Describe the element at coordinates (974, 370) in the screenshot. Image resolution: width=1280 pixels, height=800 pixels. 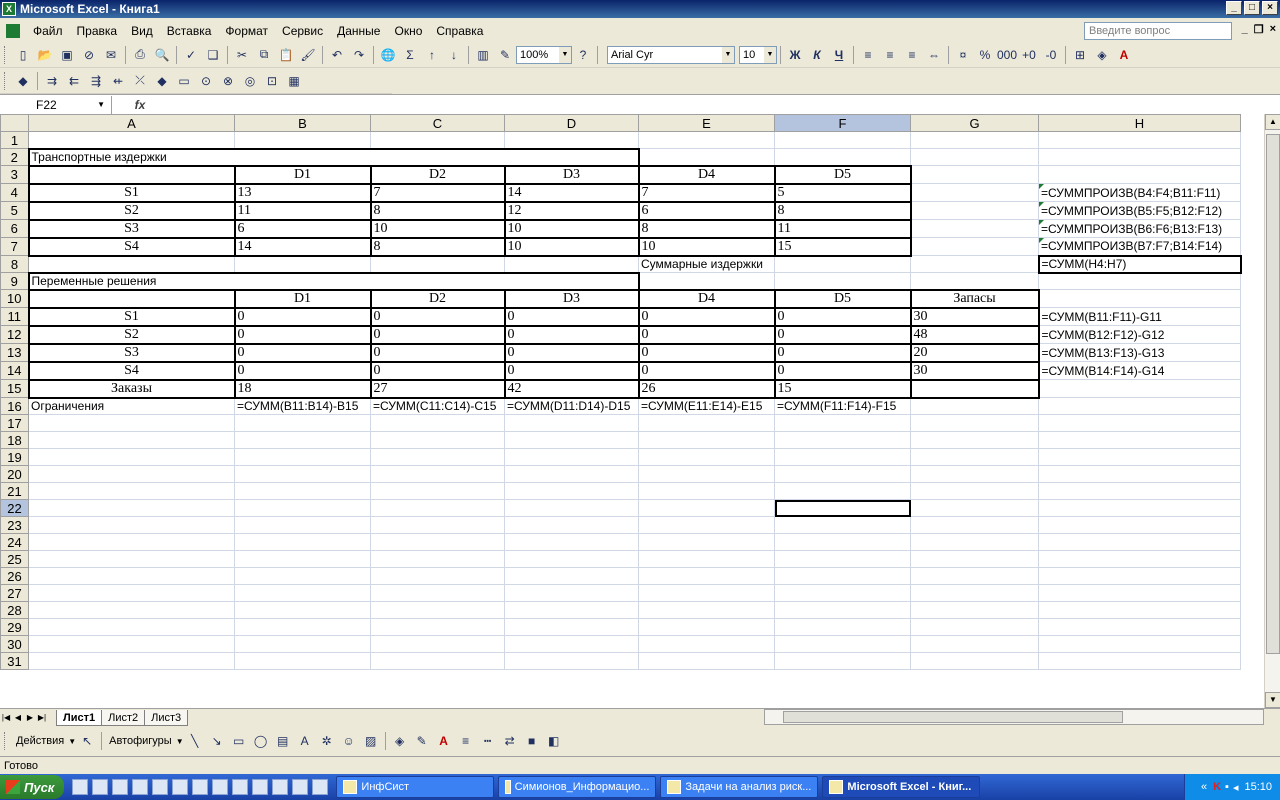
I see `cell-g14: 30` at that location.